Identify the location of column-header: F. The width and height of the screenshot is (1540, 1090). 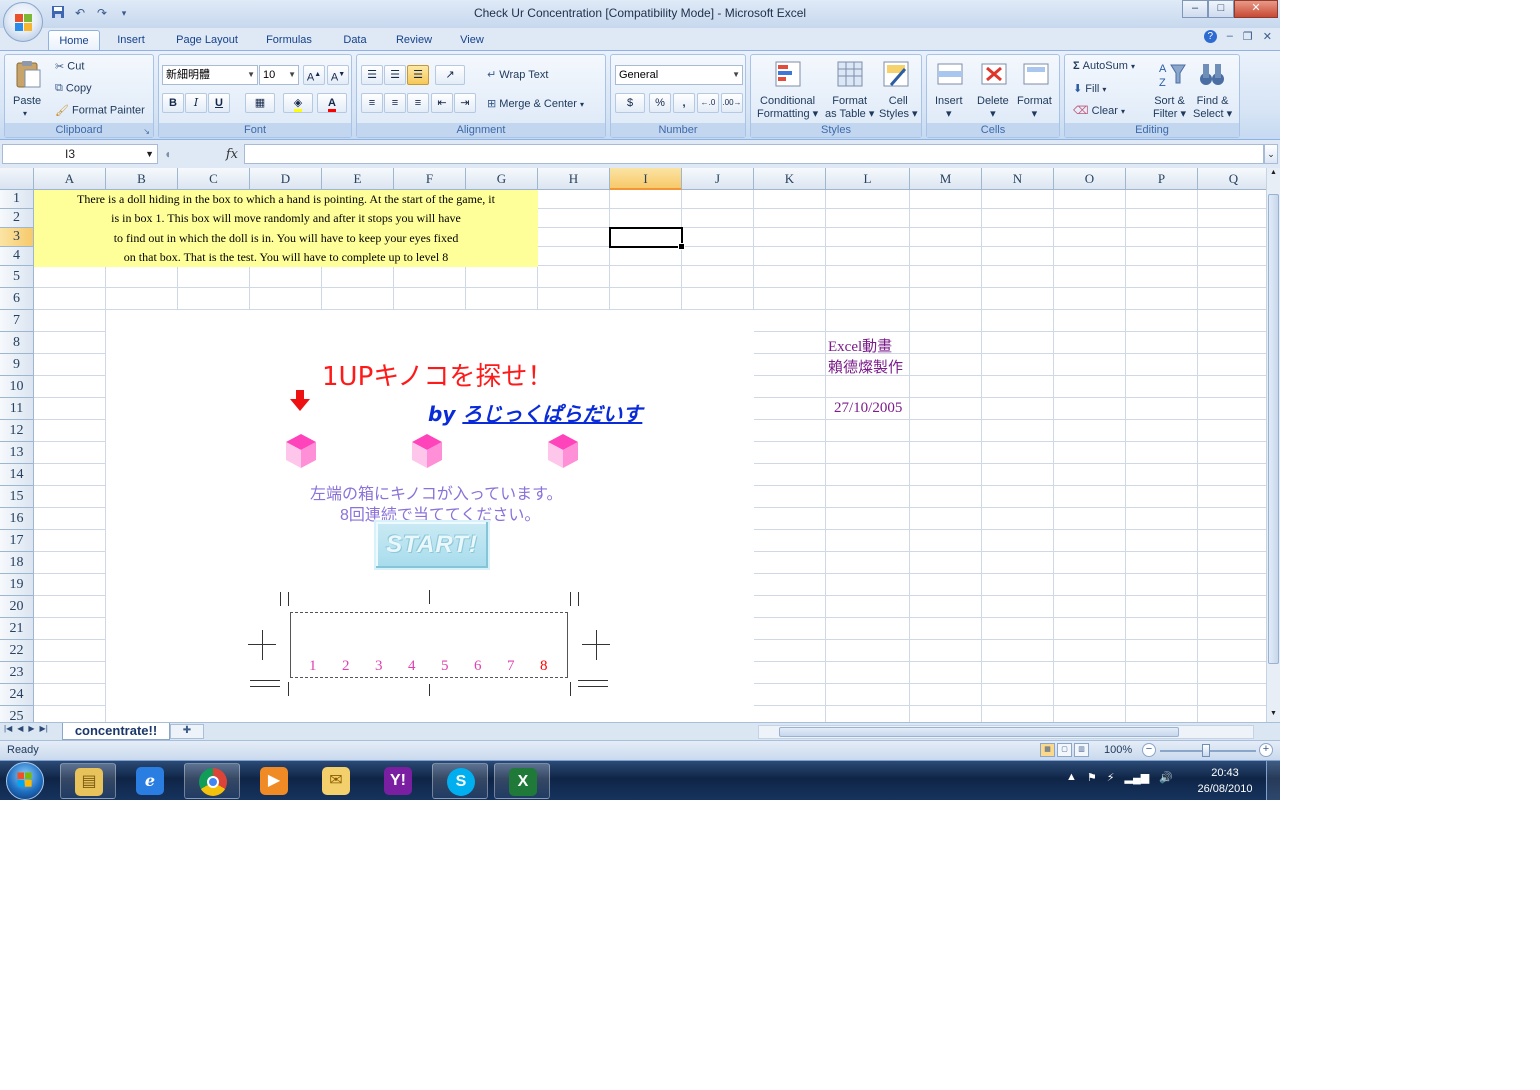
(430, 179).